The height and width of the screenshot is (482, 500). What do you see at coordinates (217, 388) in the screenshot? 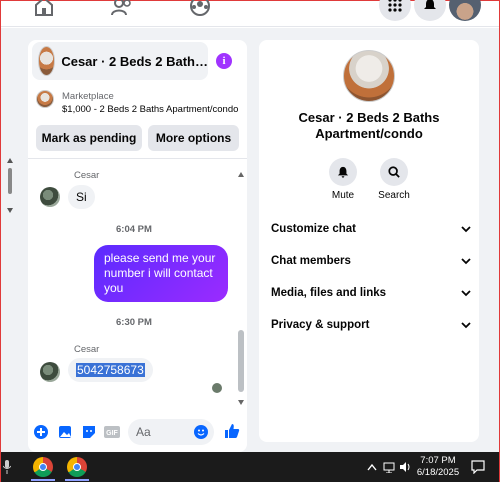
I see `seen-indicator` at bounding box center [217, 388].